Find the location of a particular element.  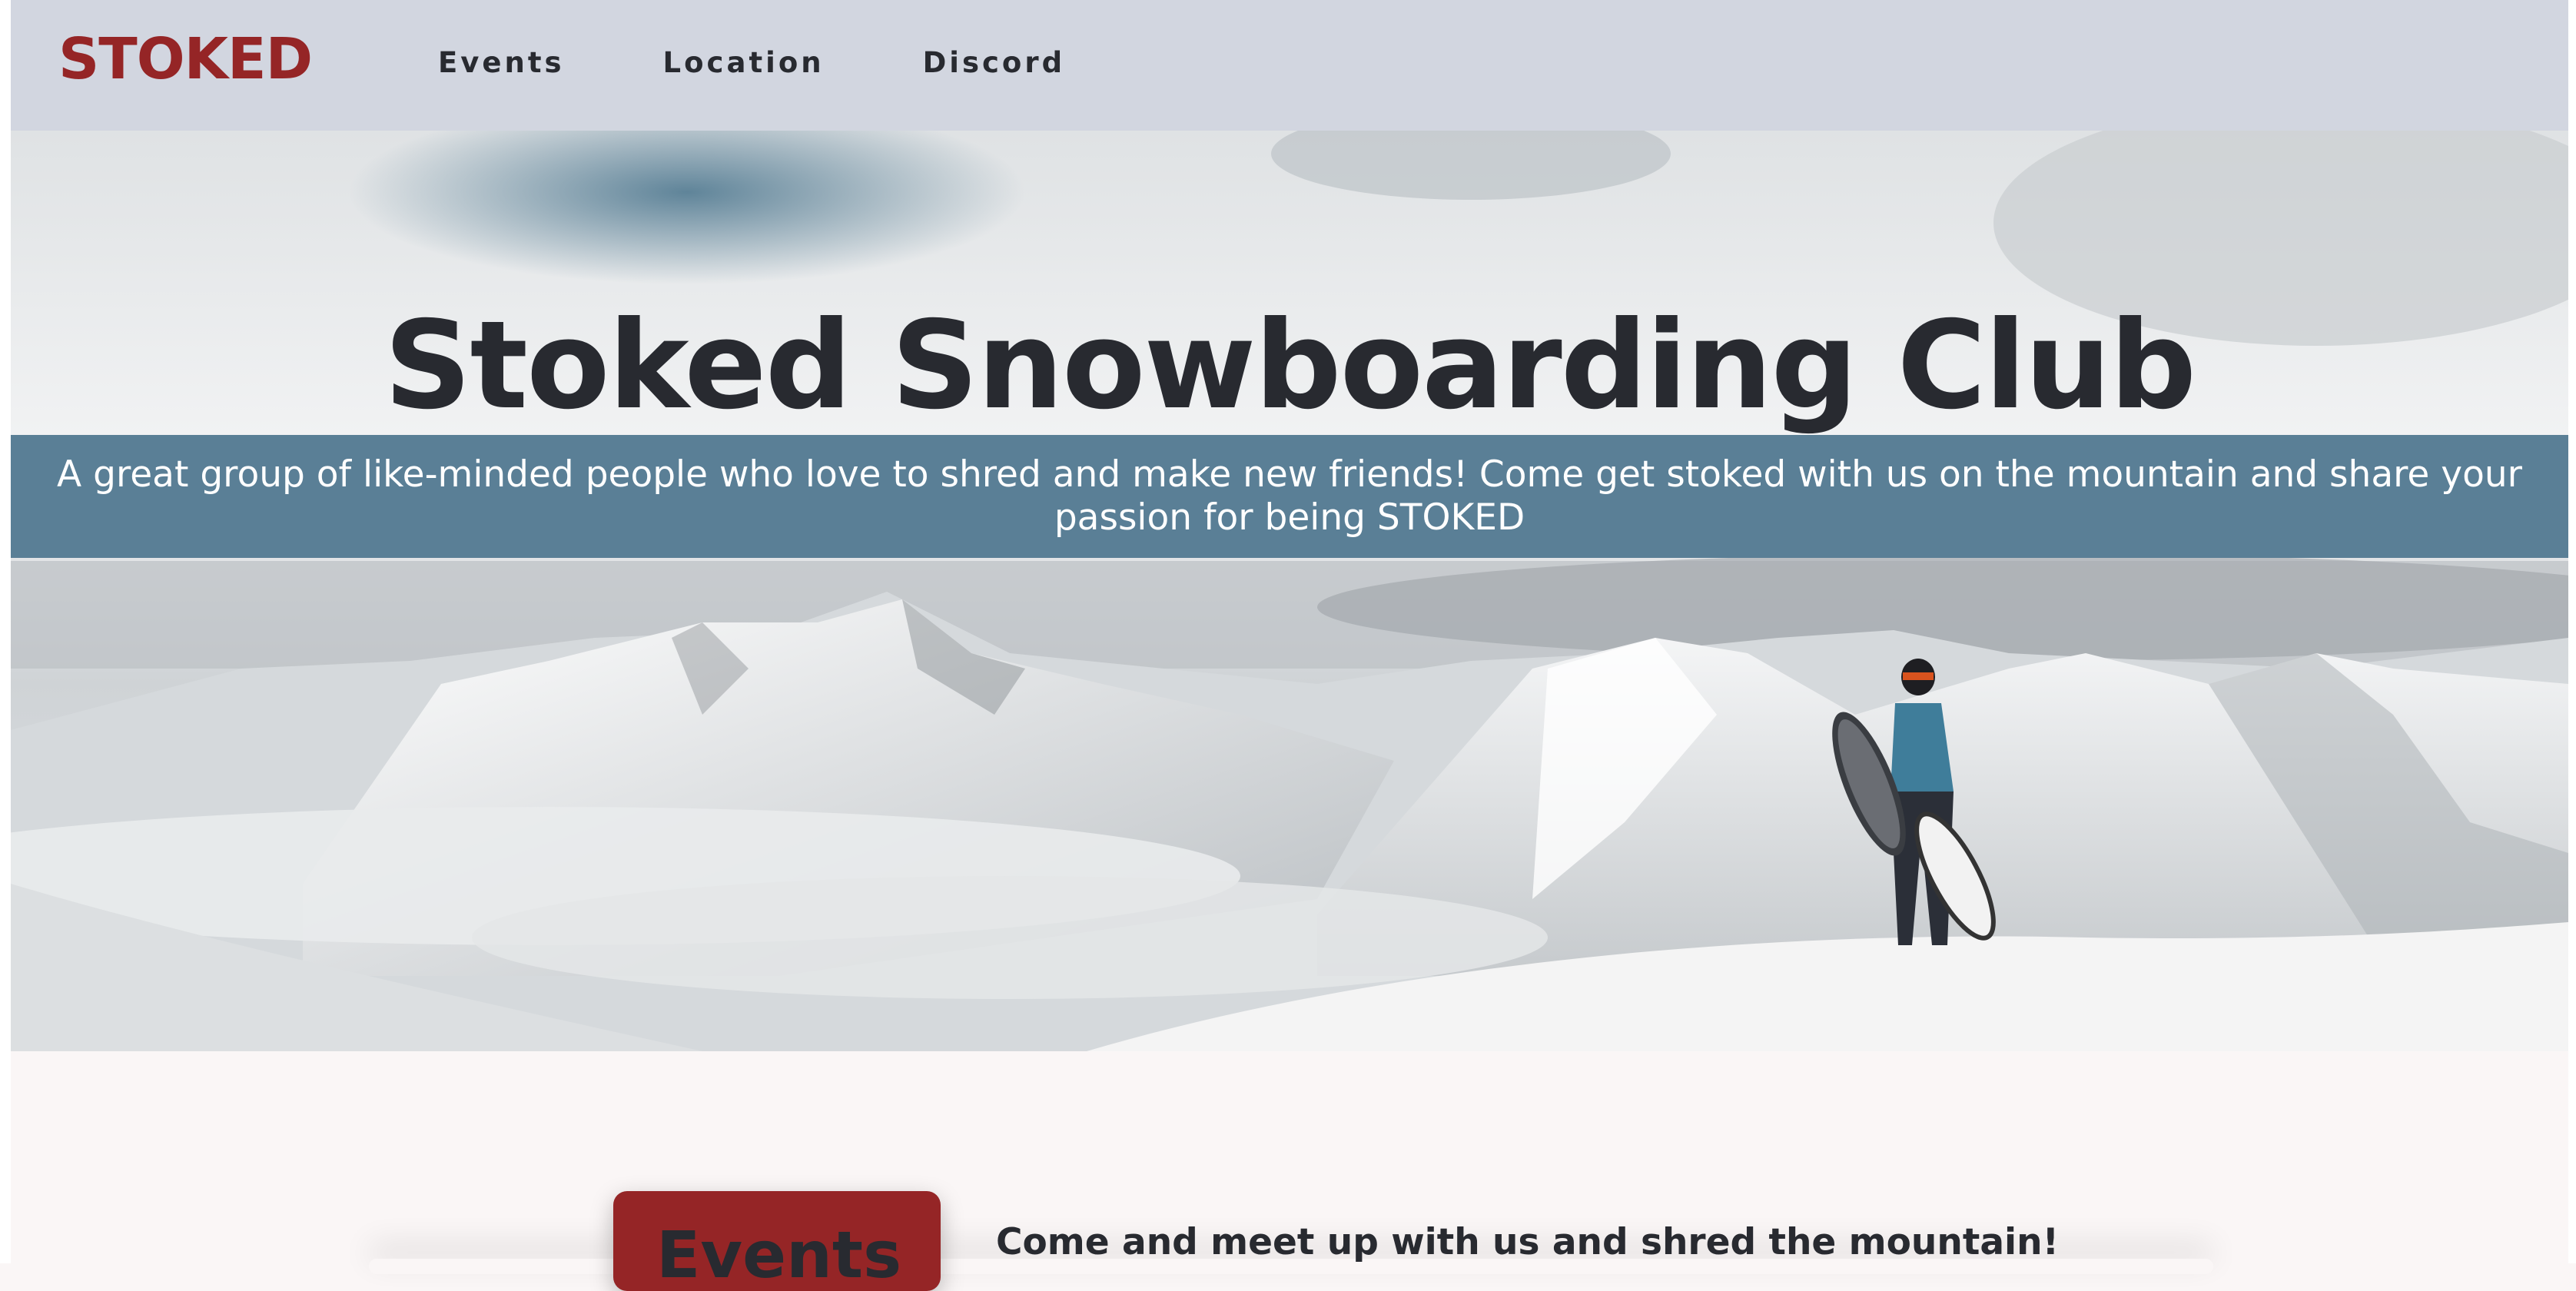

nav-link-location: Location is located at coordinates (744, 62).